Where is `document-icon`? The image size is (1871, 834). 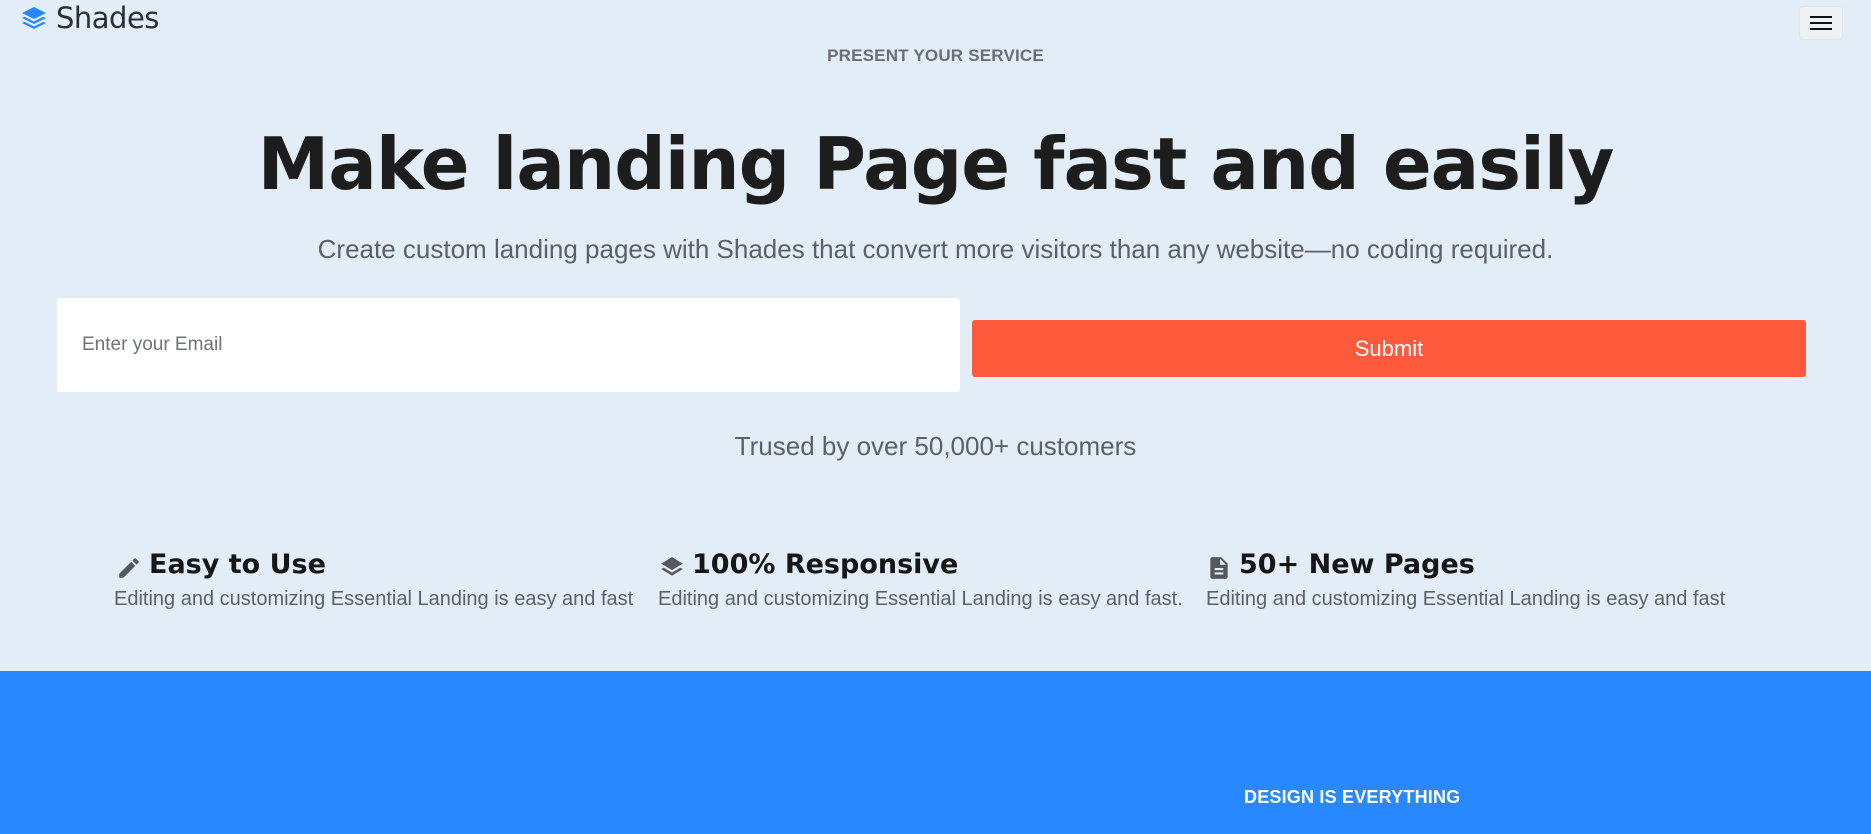 document-icon is located at coordinates (1219, 568).